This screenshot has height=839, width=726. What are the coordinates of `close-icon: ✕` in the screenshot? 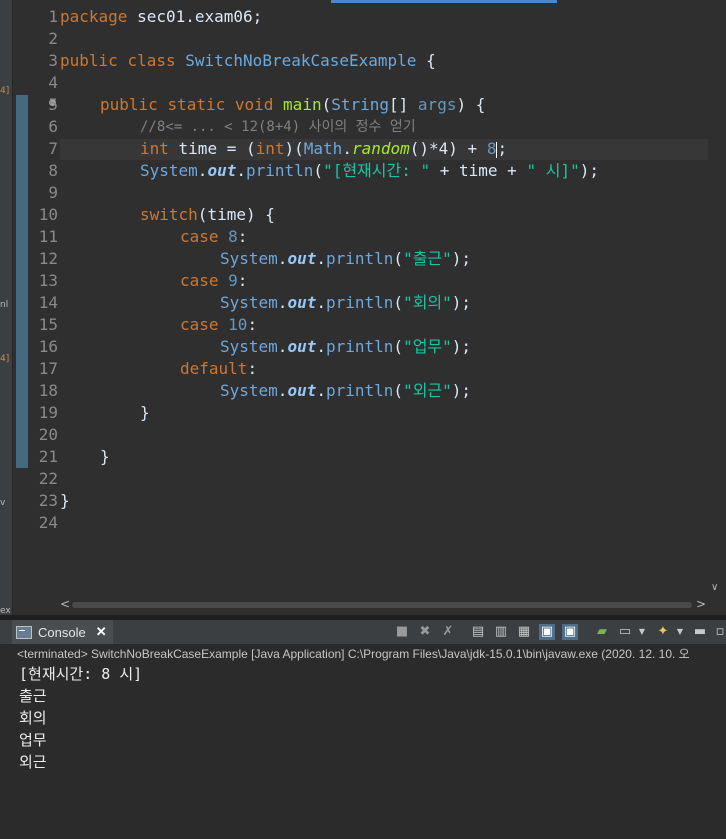 It's located at (101, 632).